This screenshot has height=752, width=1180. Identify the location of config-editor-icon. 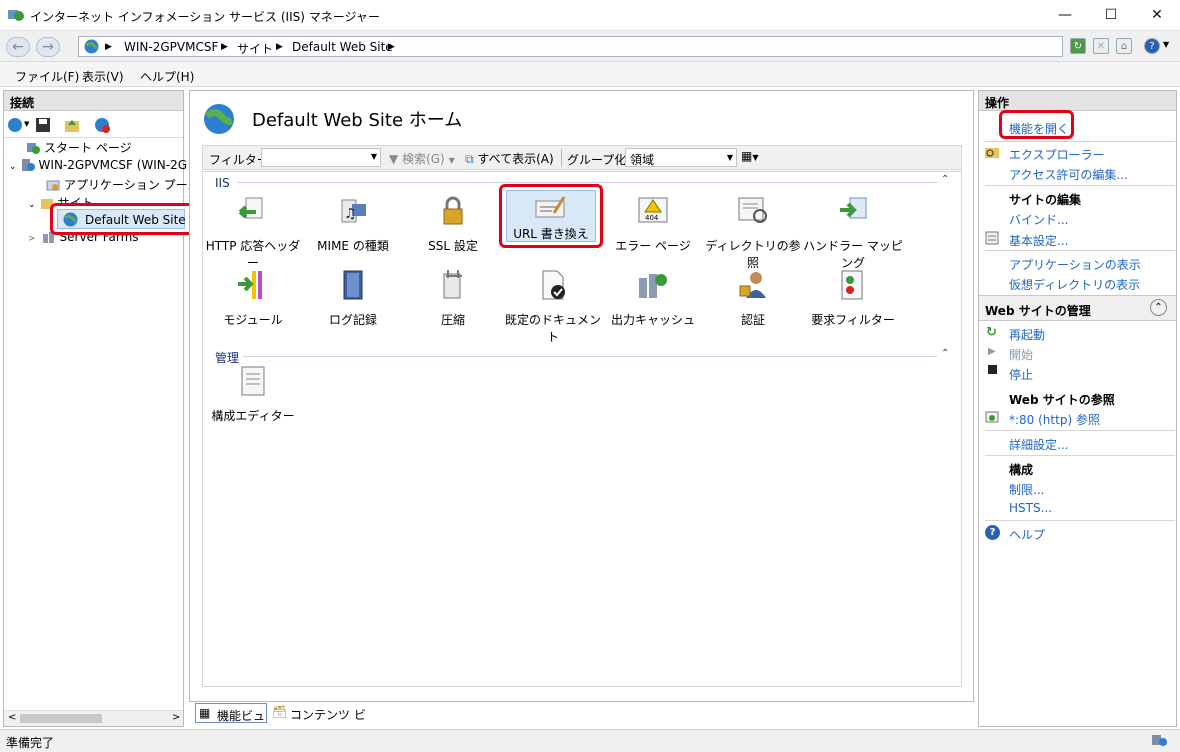
(253, 381).